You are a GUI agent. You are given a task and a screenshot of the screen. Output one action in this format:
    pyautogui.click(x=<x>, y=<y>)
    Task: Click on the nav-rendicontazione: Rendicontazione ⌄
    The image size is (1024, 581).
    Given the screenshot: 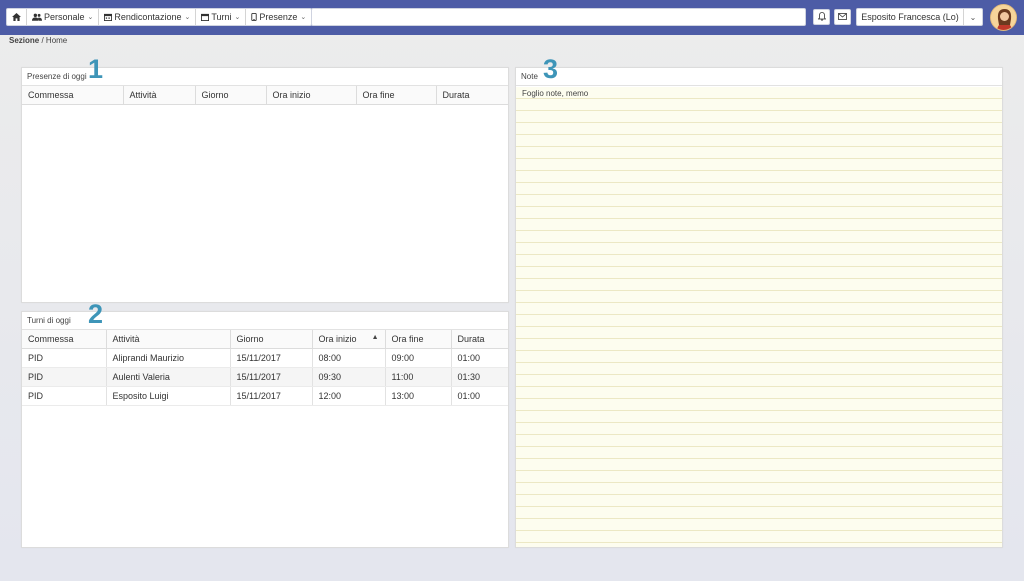 What is the action you would take?
    pyautogui.click(x=148, y=17)
    